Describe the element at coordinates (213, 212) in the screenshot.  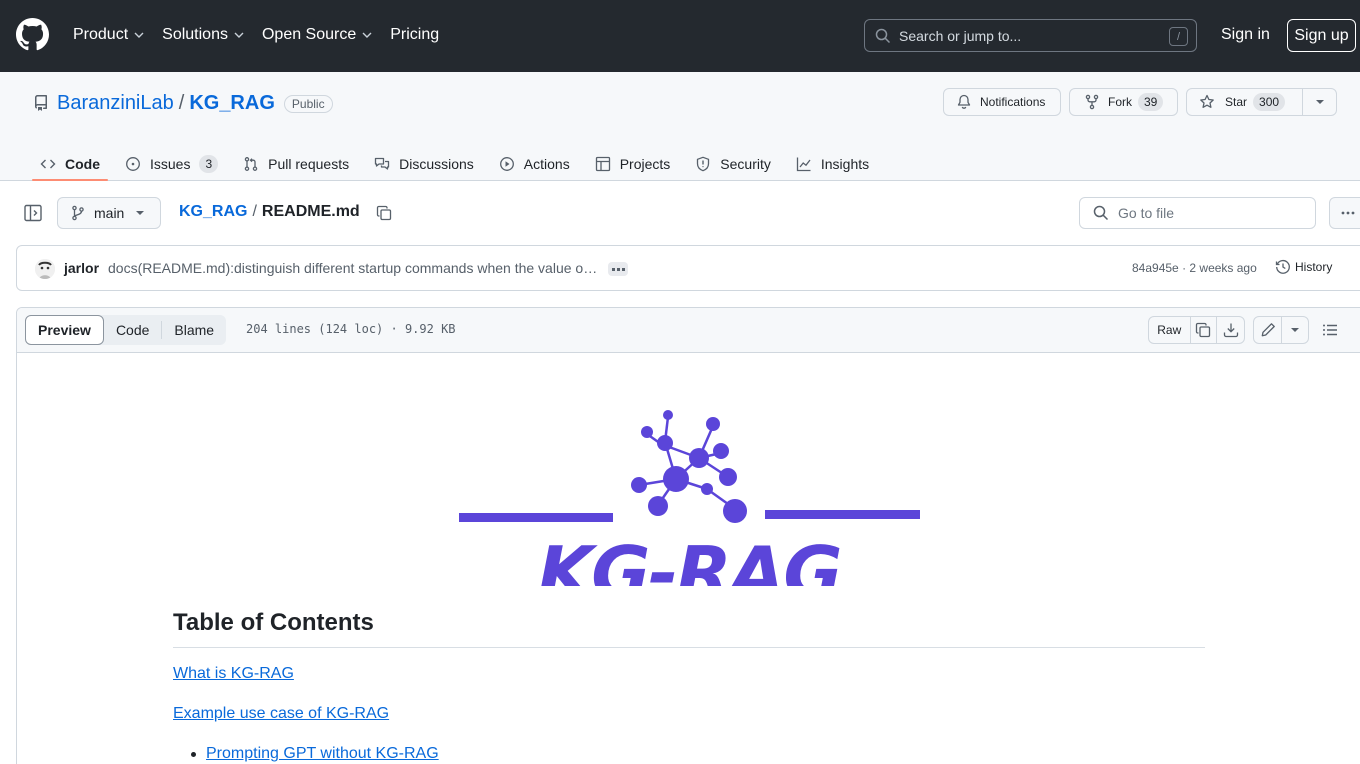
I see `breadcrumb-repo-link: KG_RAG` at that location.